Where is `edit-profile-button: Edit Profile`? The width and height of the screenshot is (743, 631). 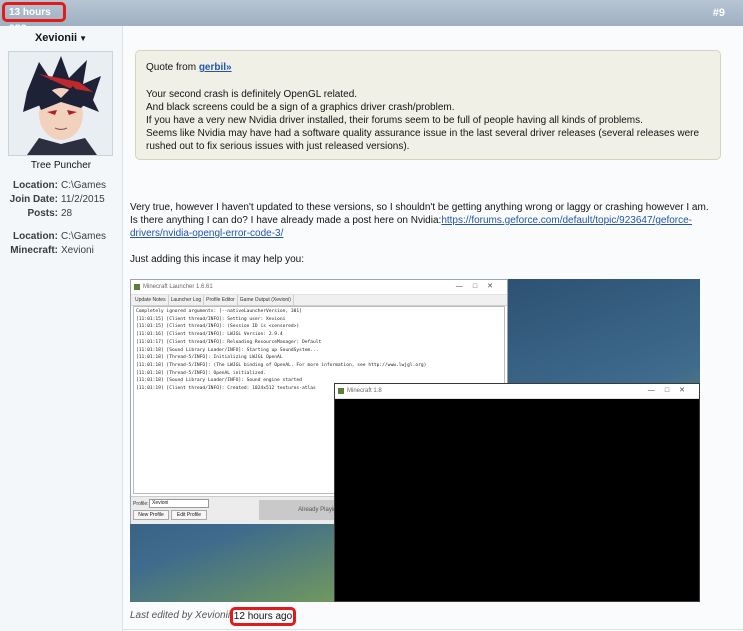 edit-profile-button: Edit Profile is located at coordinates (189, 515).